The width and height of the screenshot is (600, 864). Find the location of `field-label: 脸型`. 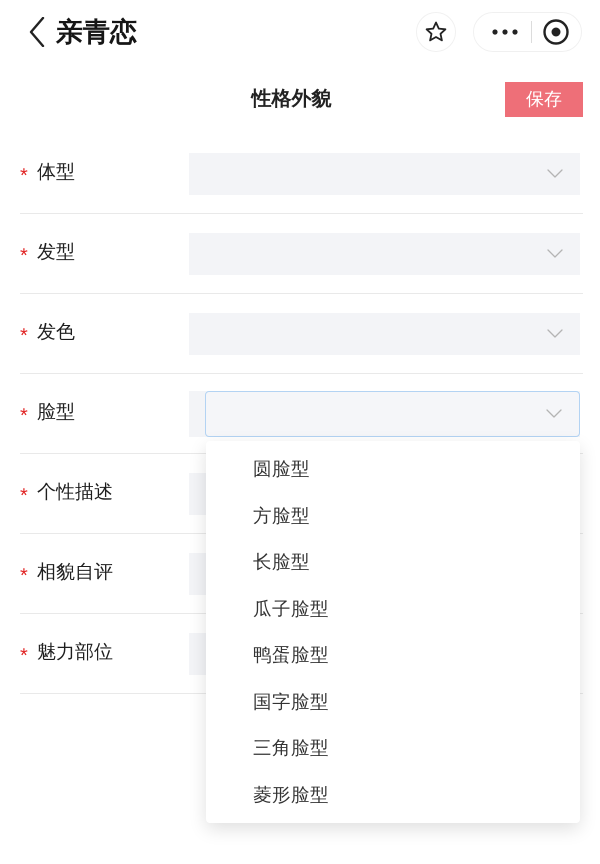

field-label: 脸型 is located at coordinates (56, 413).